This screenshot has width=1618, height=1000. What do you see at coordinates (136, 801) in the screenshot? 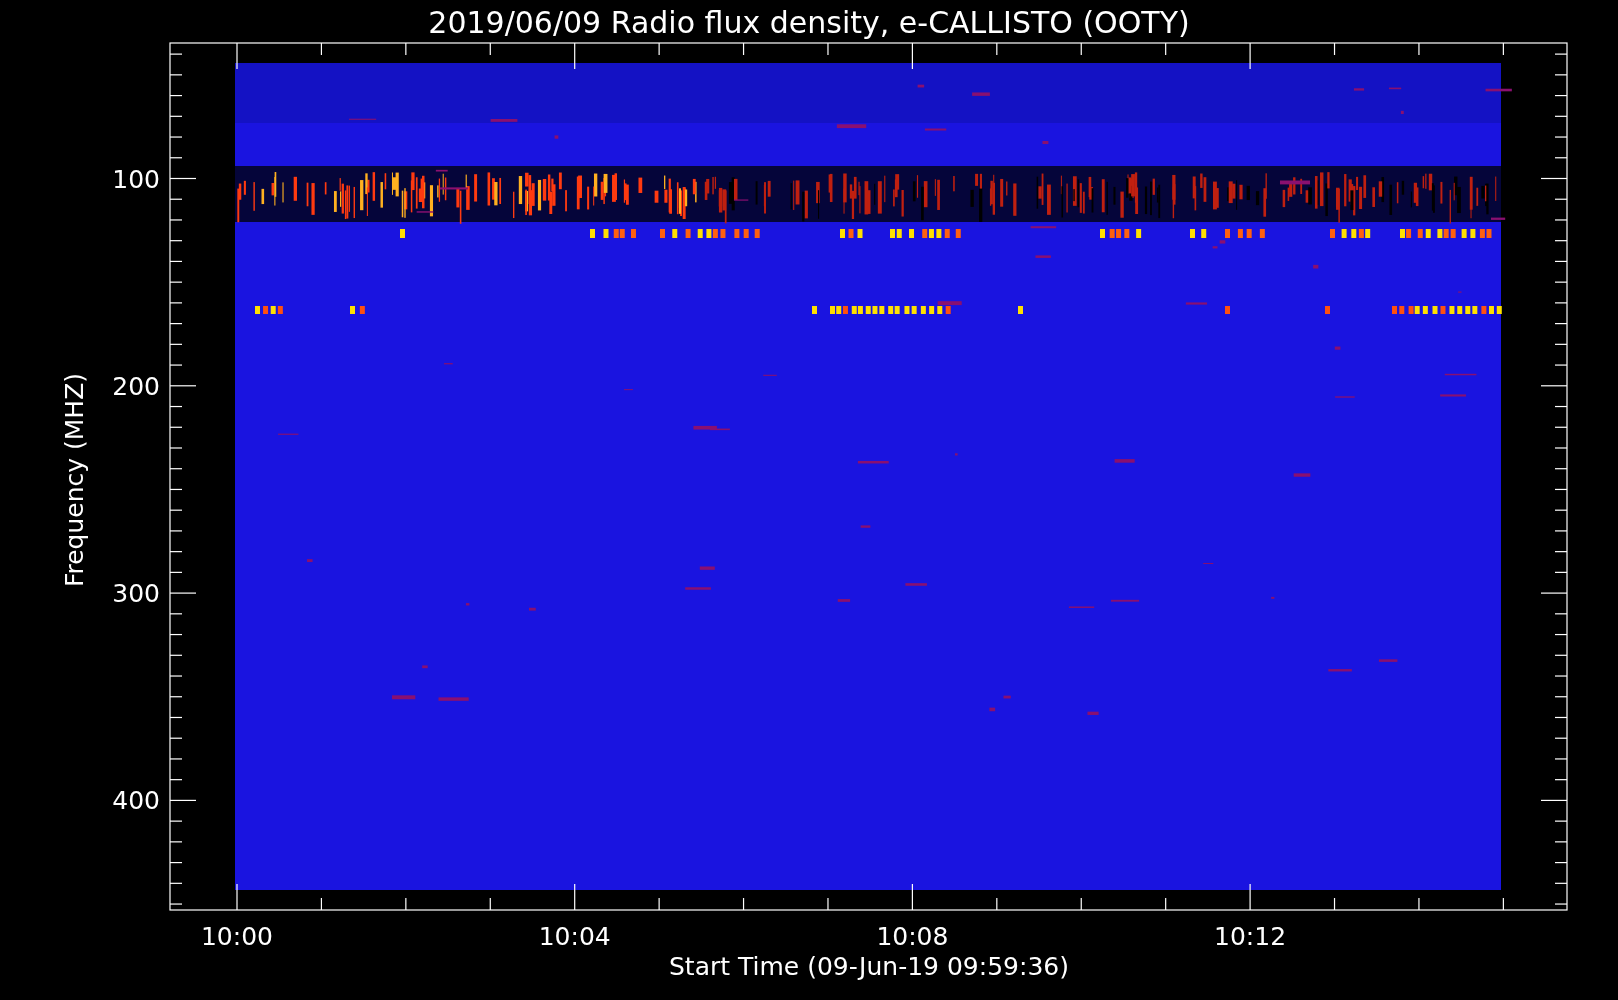
I see `tick-label: 400` at bounding box center [136, 801].